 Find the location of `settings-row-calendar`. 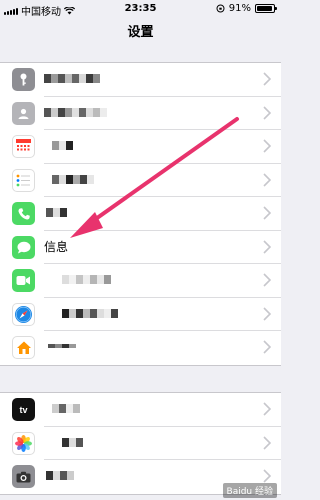

settings-row-calendar is located at coordinates (140, 147).